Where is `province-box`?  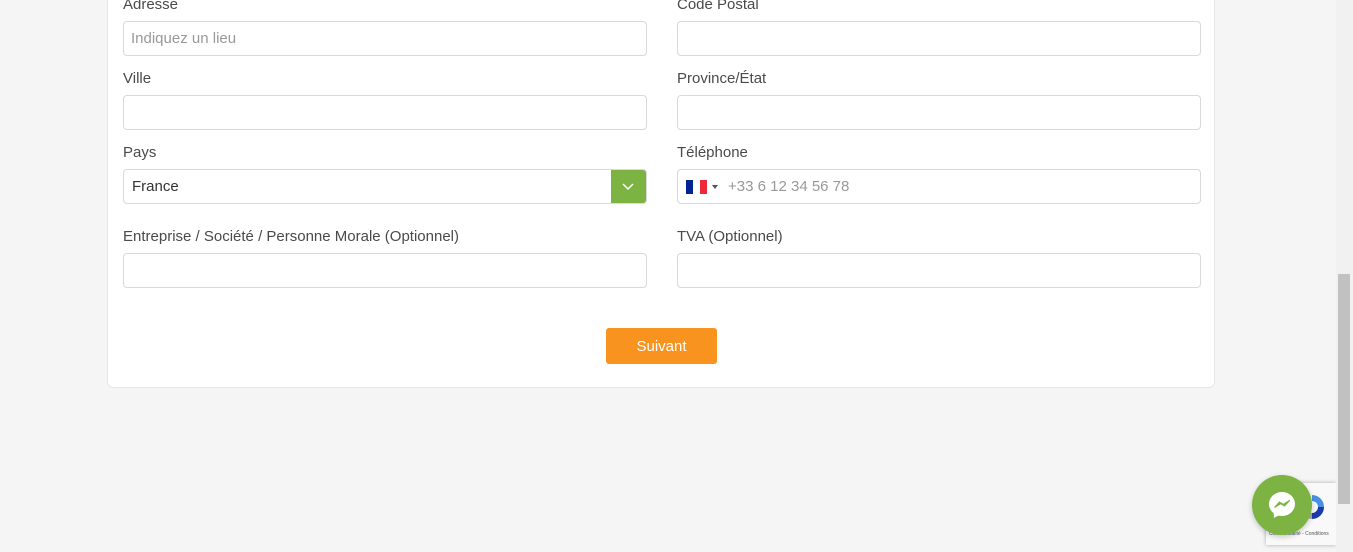
province-box is located at coordinates (939, 112).